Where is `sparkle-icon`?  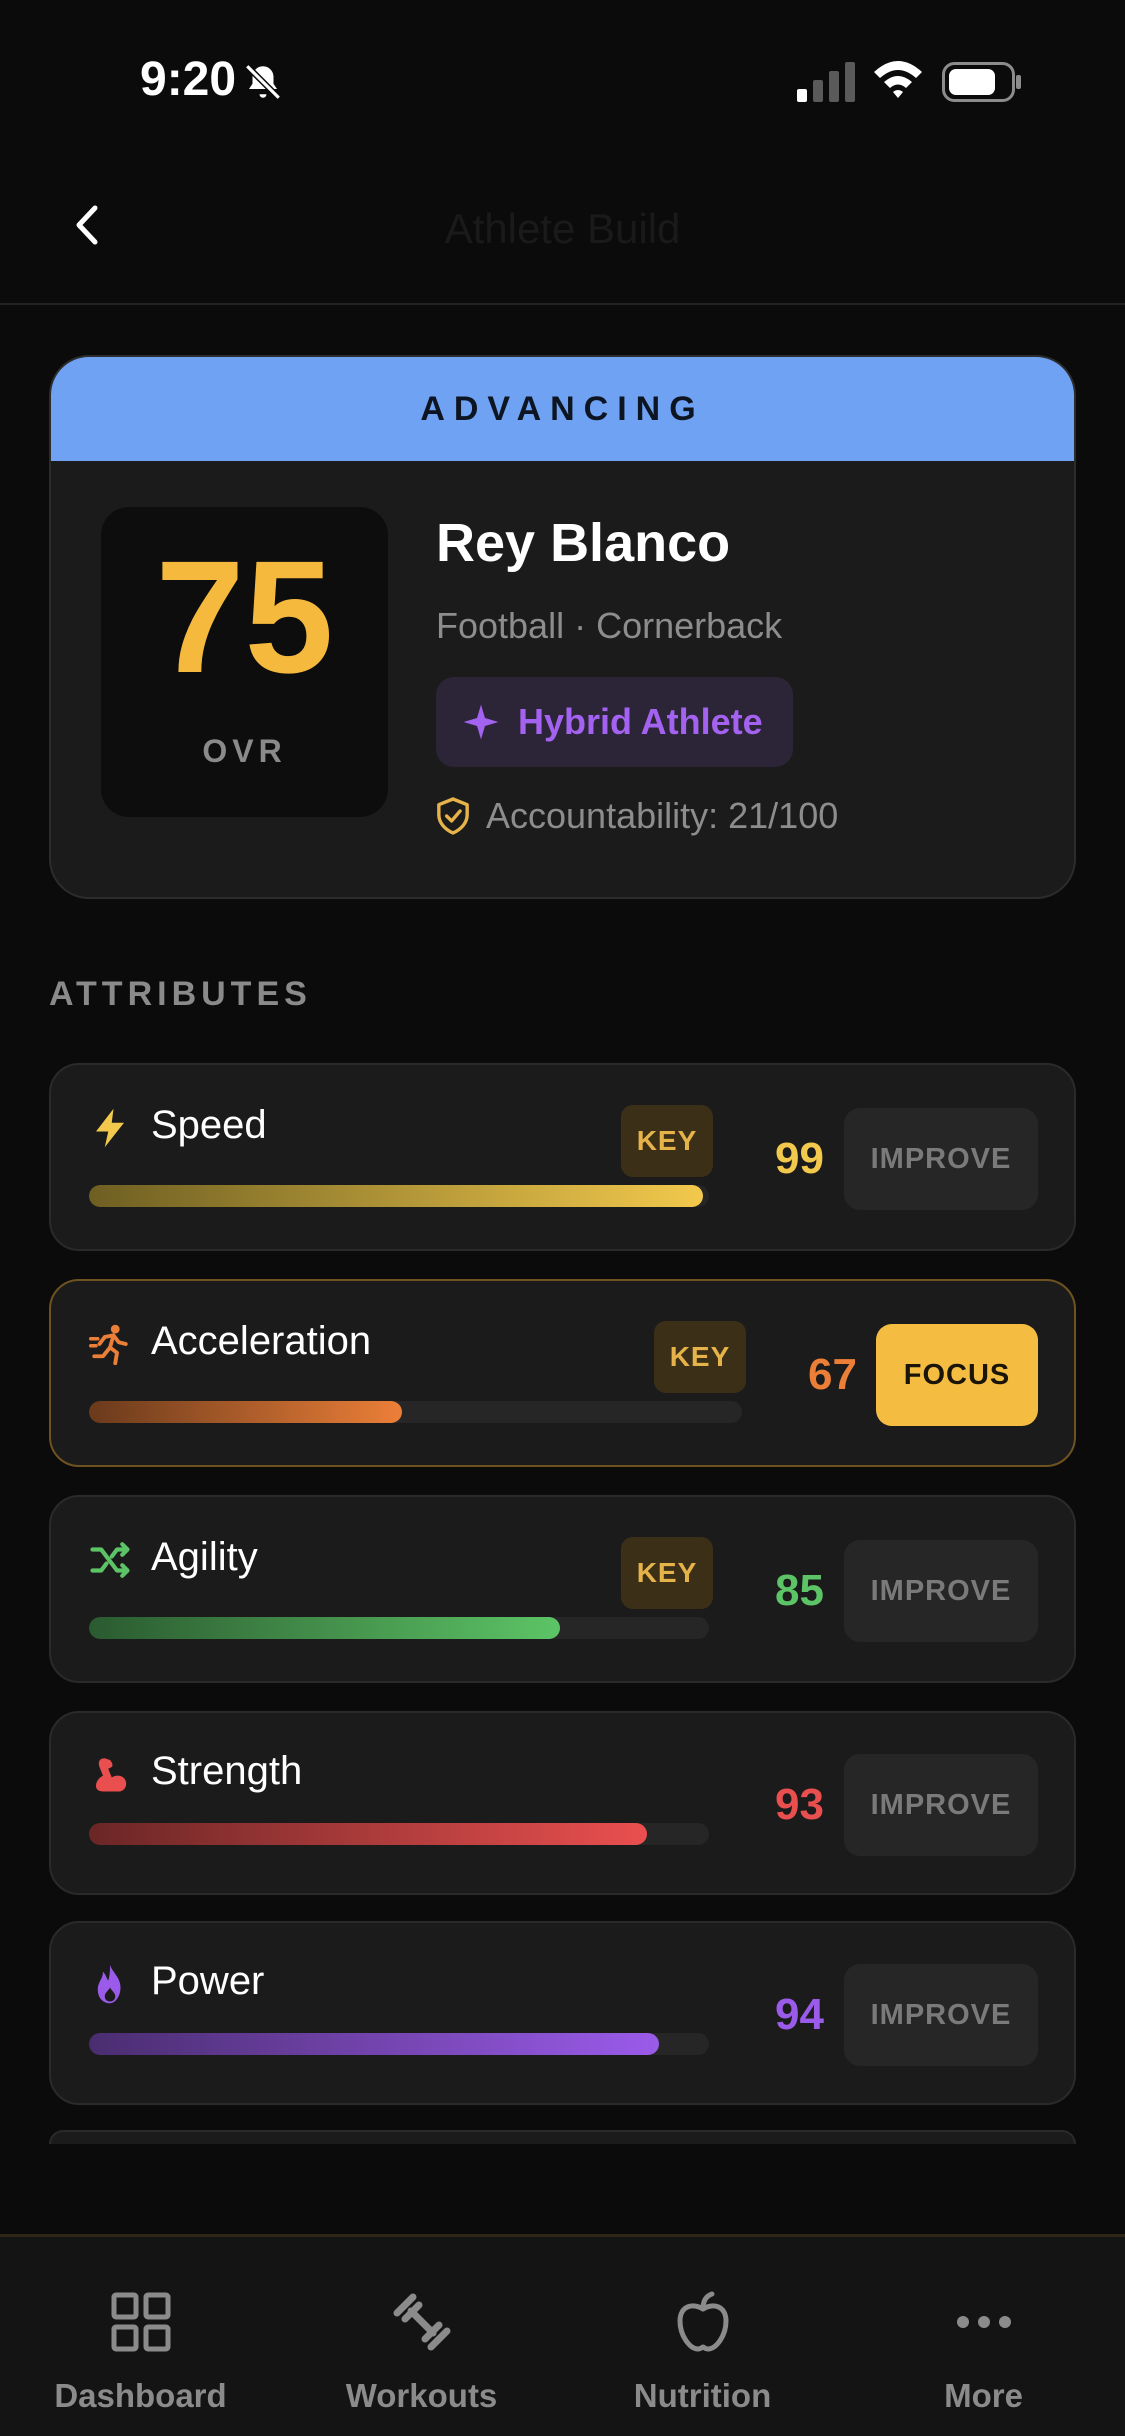
sparkle-icon is located at coordinates (481, 722).